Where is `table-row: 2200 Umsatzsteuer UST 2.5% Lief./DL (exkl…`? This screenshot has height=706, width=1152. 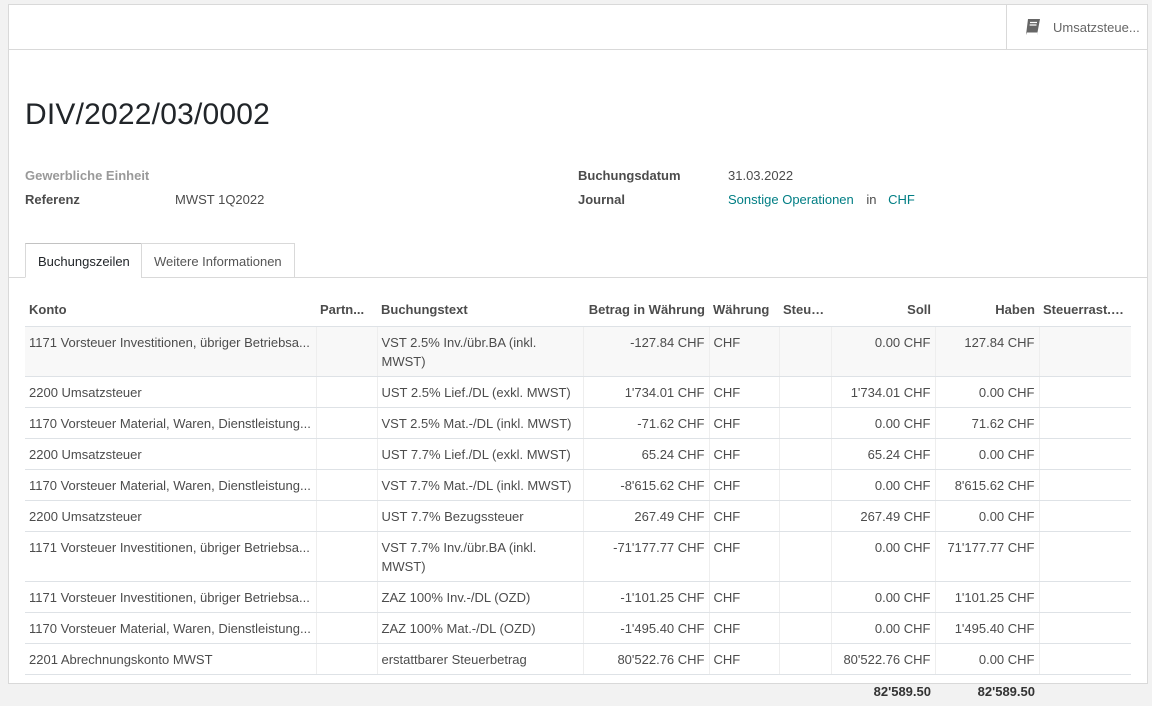
table-row: 2200 Umsatzsteuer UST 2.5% Lief./DL (exkl… is located at coordinates (578, 392).